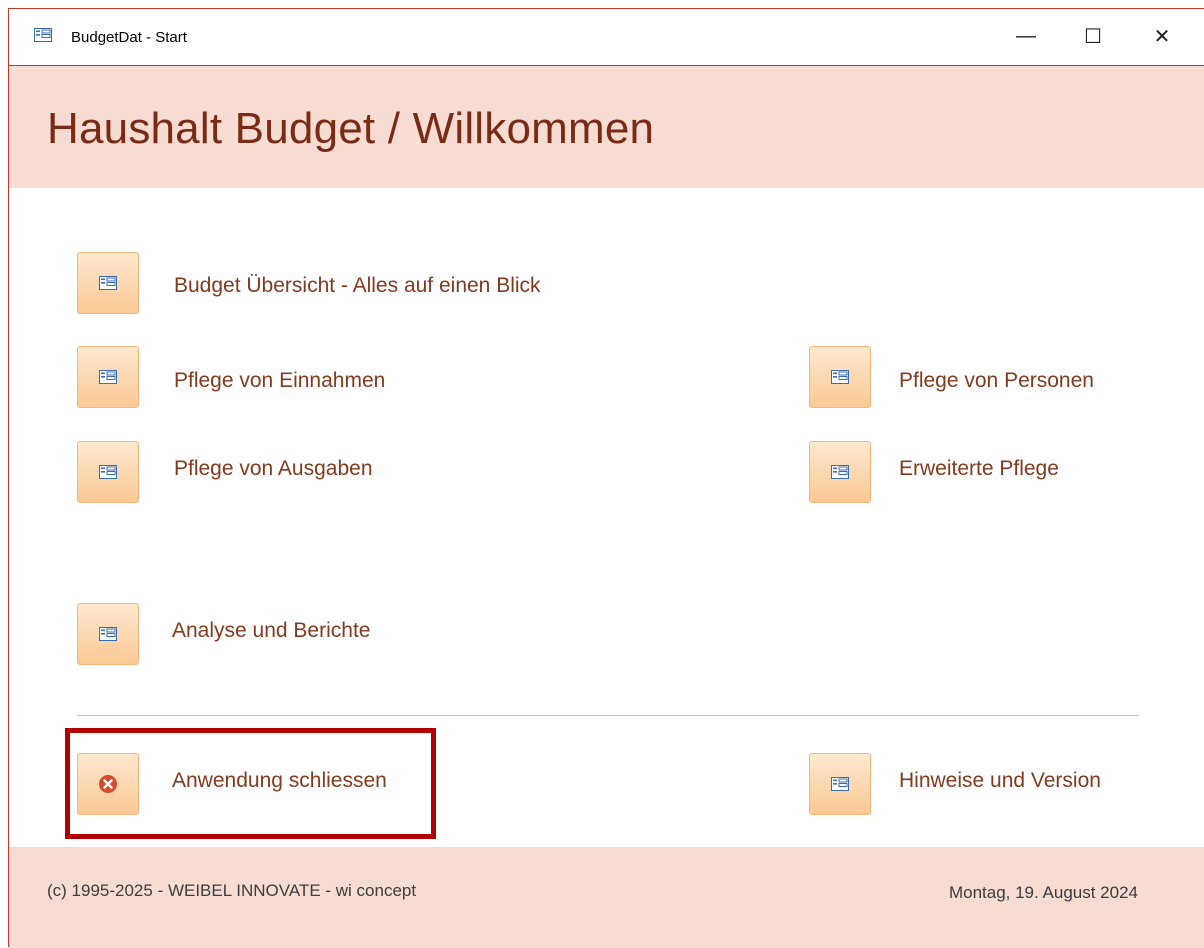 The height and width of the screenshot is (948, 1204). Describe the element at coordinates (129, 37) in the screenshot. I see `window-title: BudgetDat - Start` at that location.